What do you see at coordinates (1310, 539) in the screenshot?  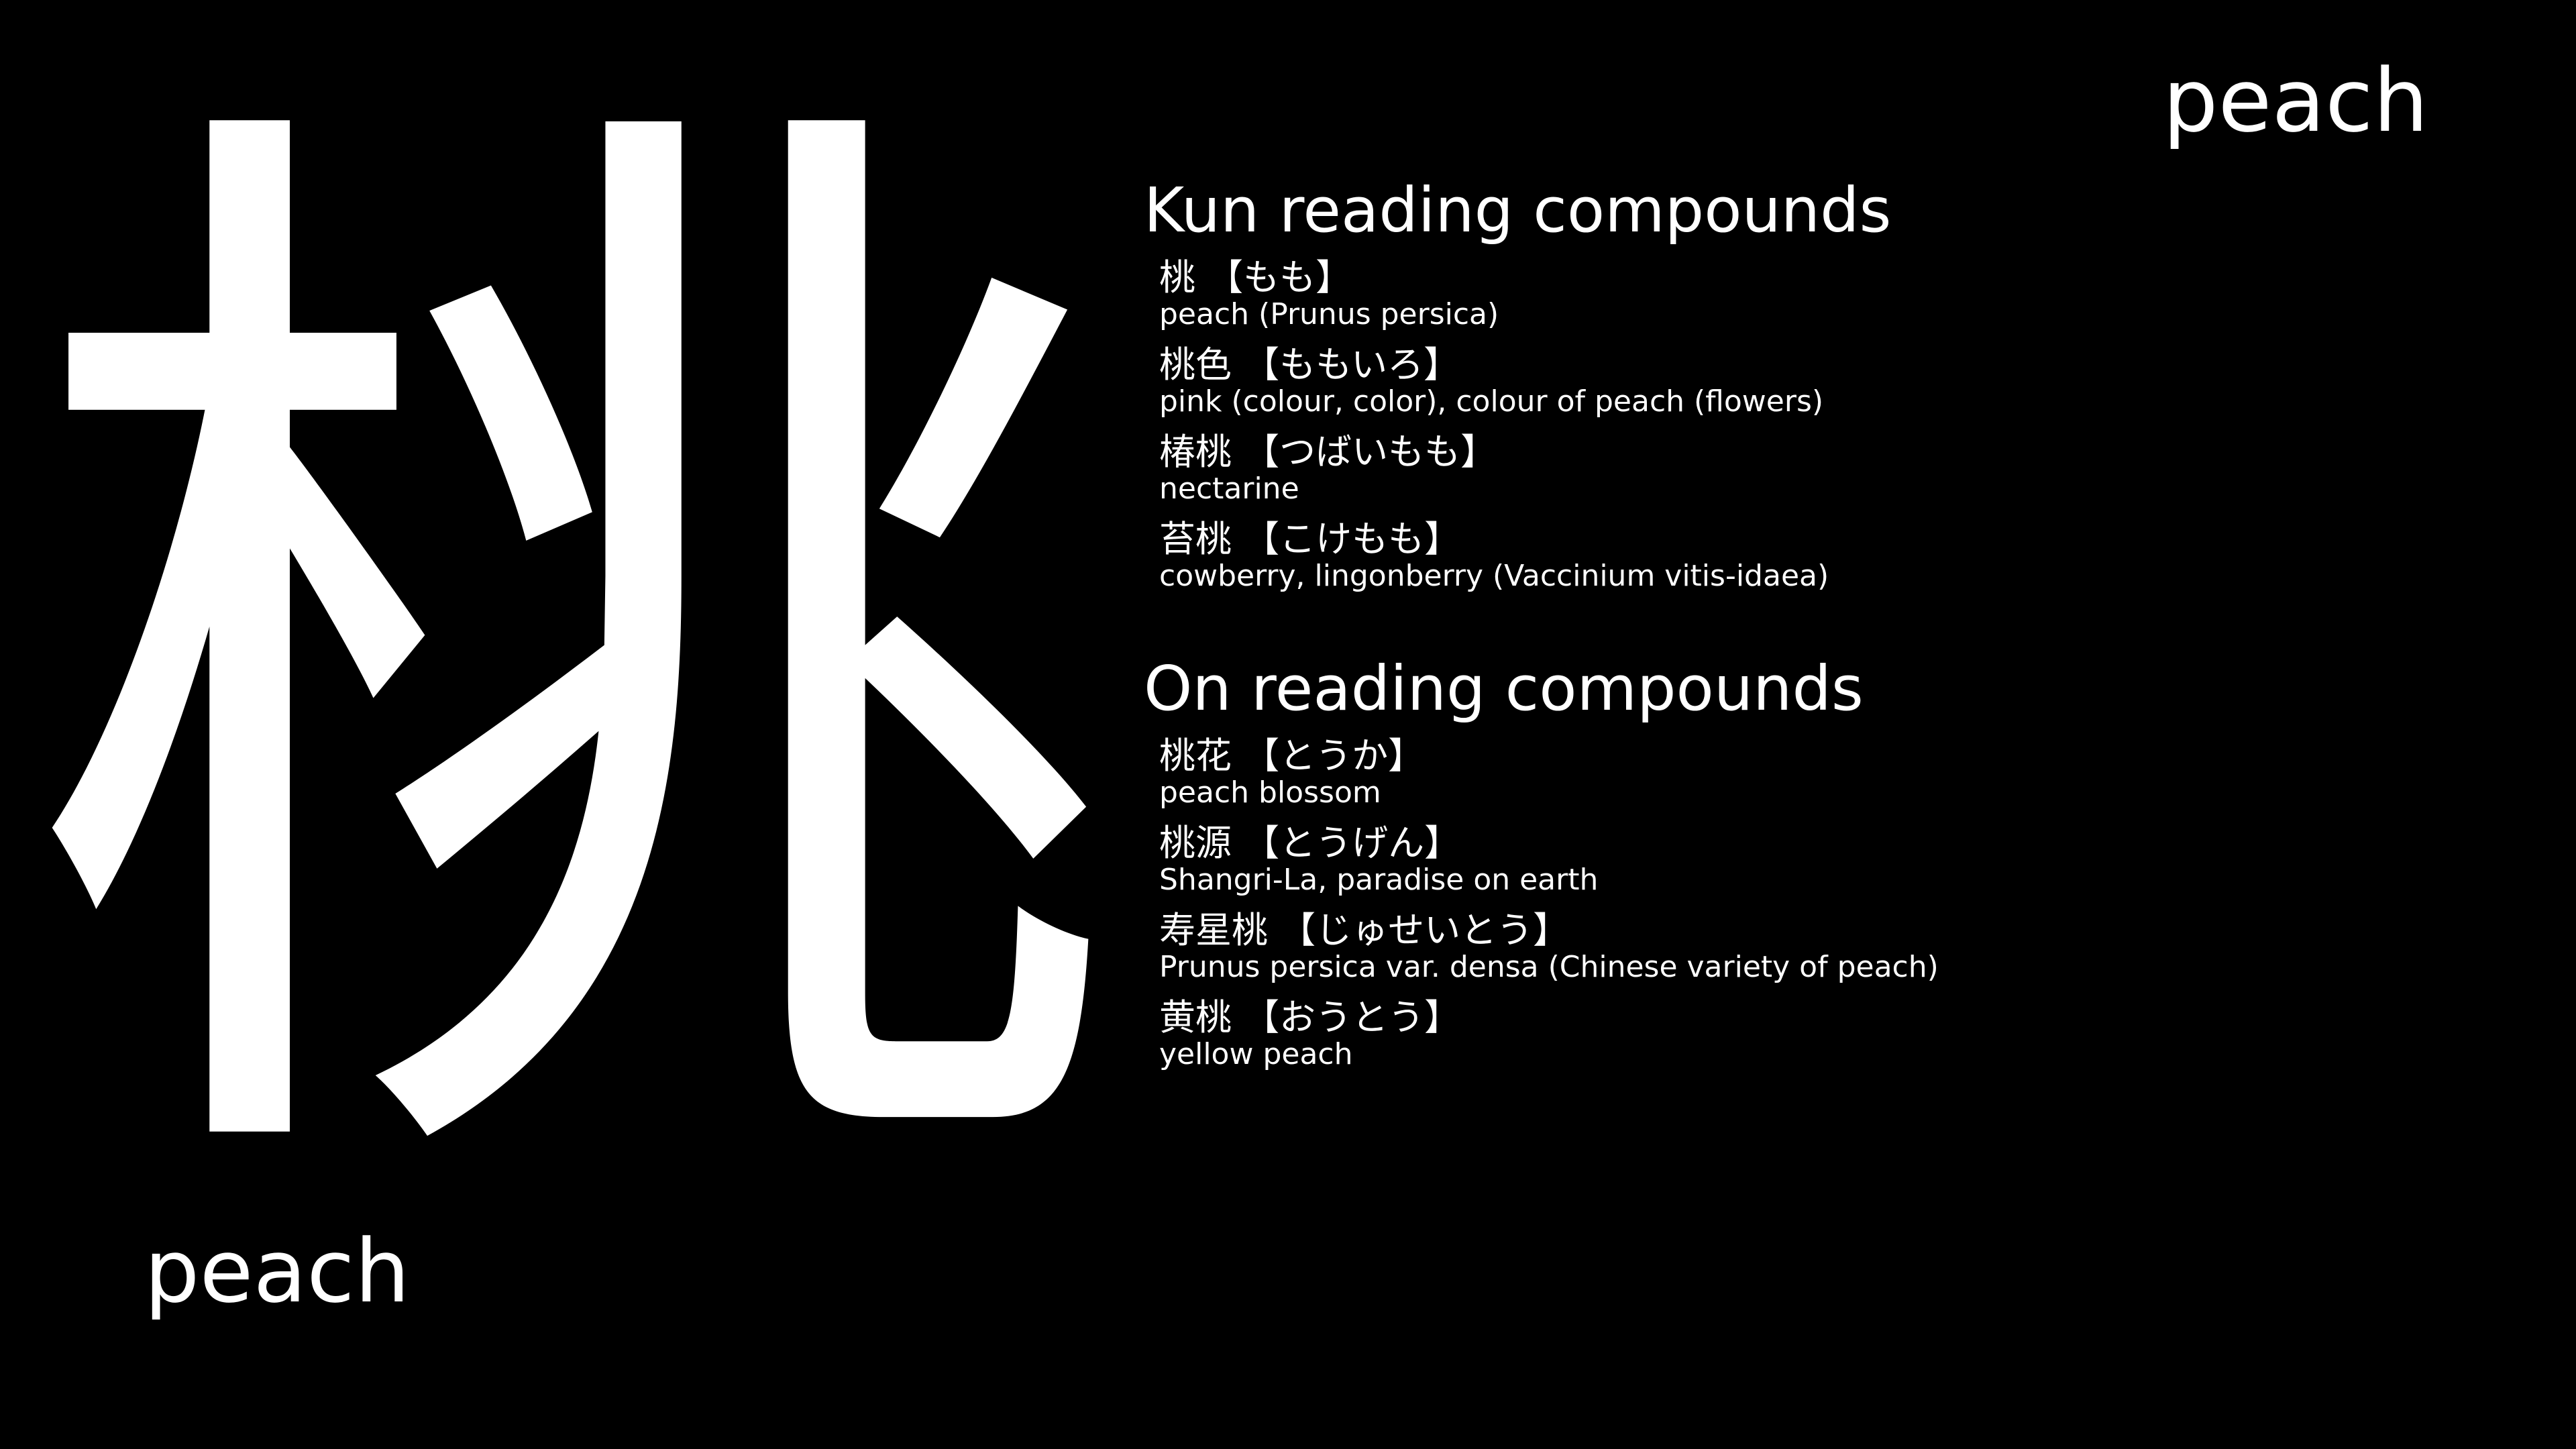 I see `compound-word: 苔桃 【こけもも】` at bounding box center [1310, 539].